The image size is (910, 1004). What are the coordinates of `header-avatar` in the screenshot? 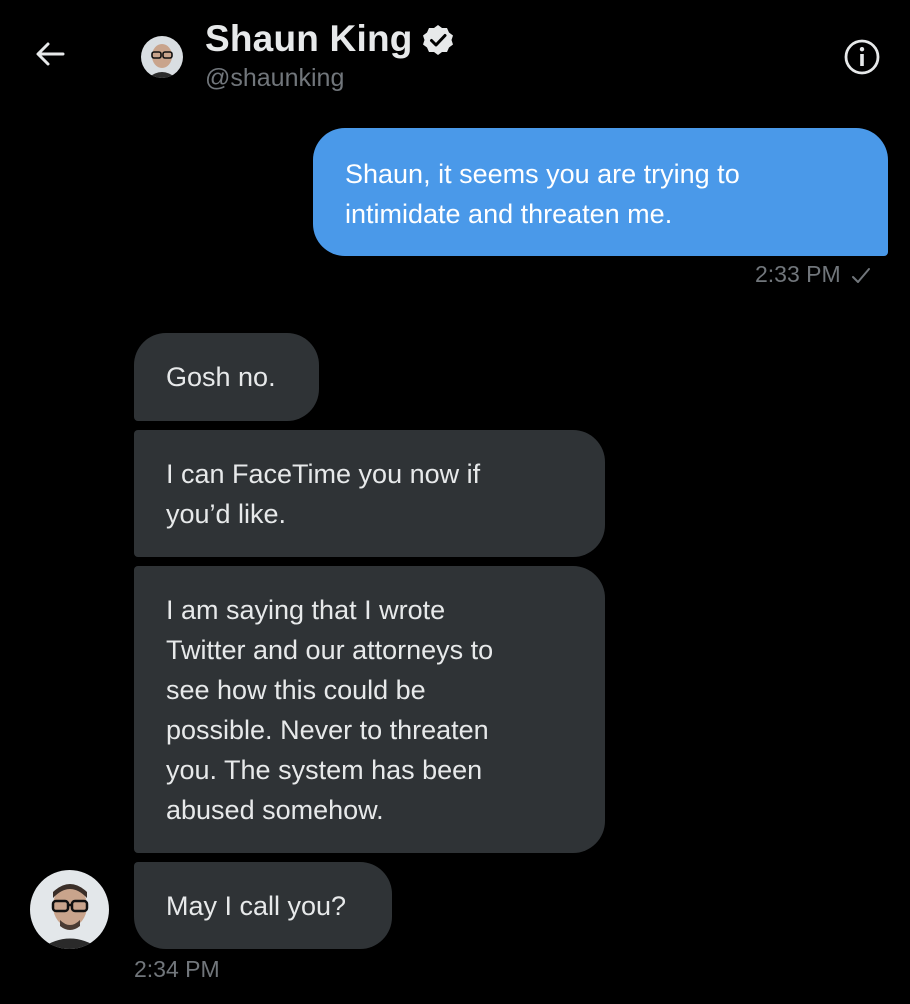 It's located at (162, 57).